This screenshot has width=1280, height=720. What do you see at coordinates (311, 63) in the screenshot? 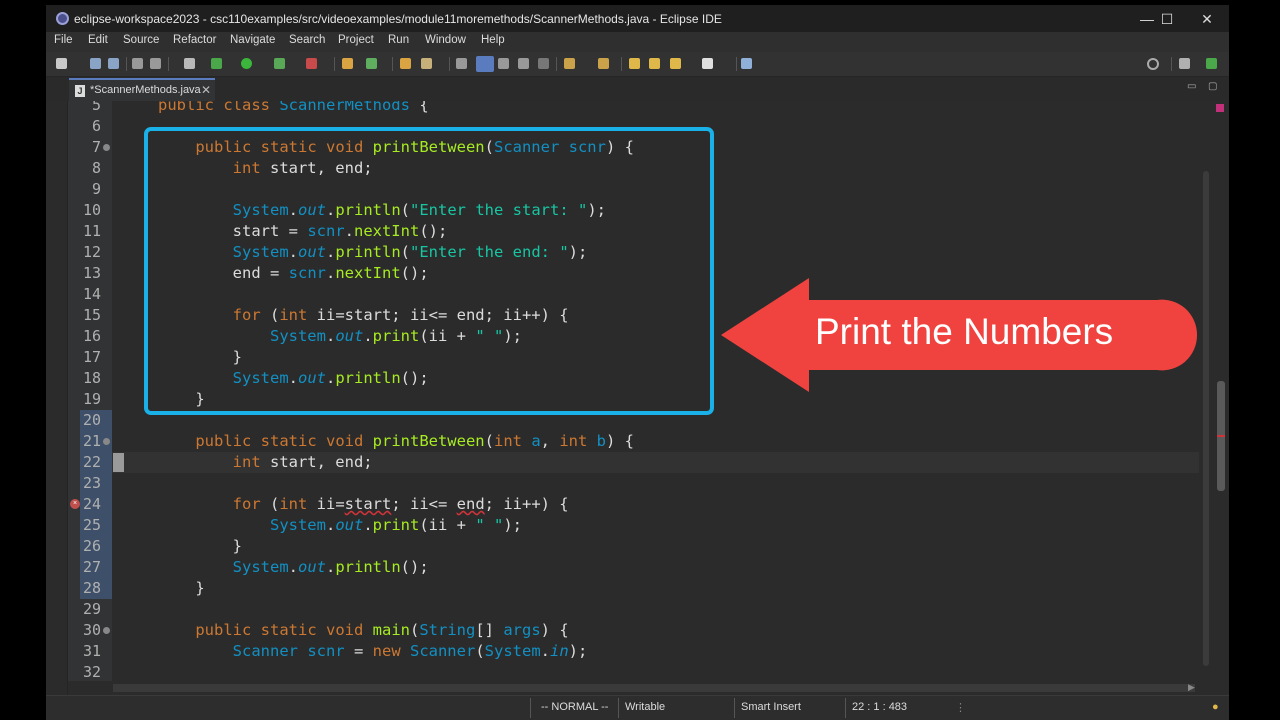
I see `external-run-icon` at bounding box center [311, 63].